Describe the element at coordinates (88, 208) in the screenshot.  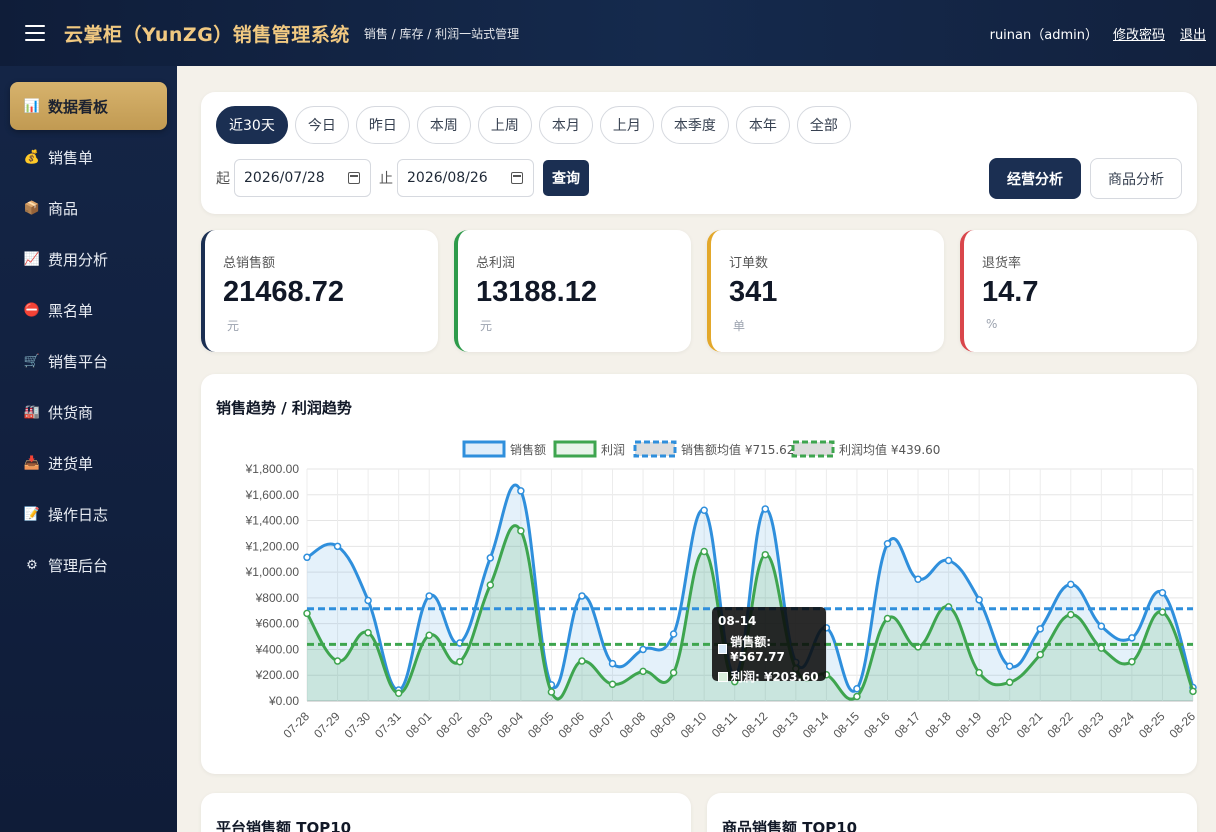
I see `sidebar-item-2: 📦 商品` at that location.